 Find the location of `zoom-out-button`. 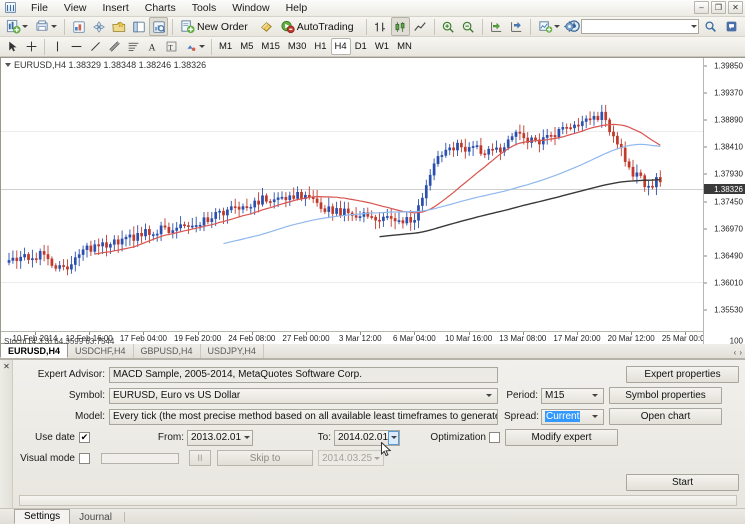

zoom-out-button is located at coordinates (468, 26).